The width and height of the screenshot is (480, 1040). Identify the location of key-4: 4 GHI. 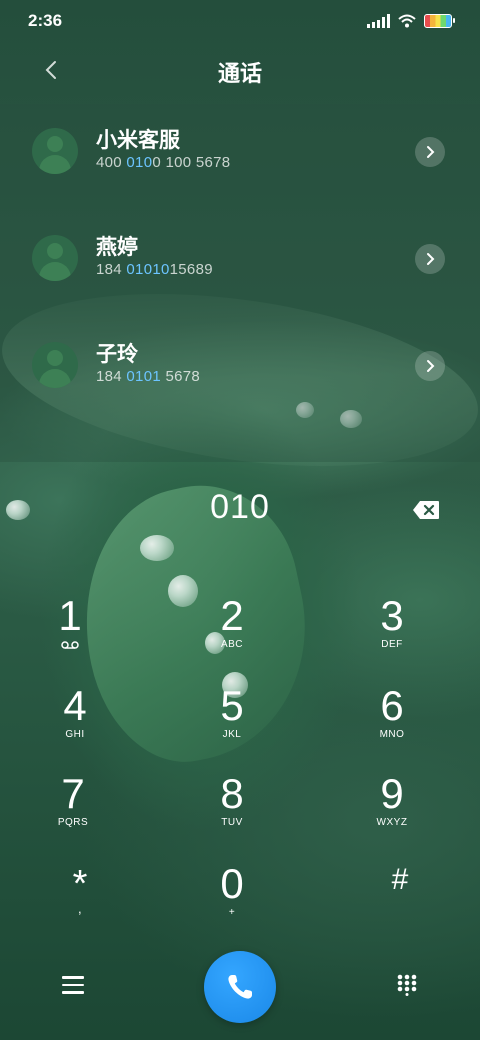
(75, 725).